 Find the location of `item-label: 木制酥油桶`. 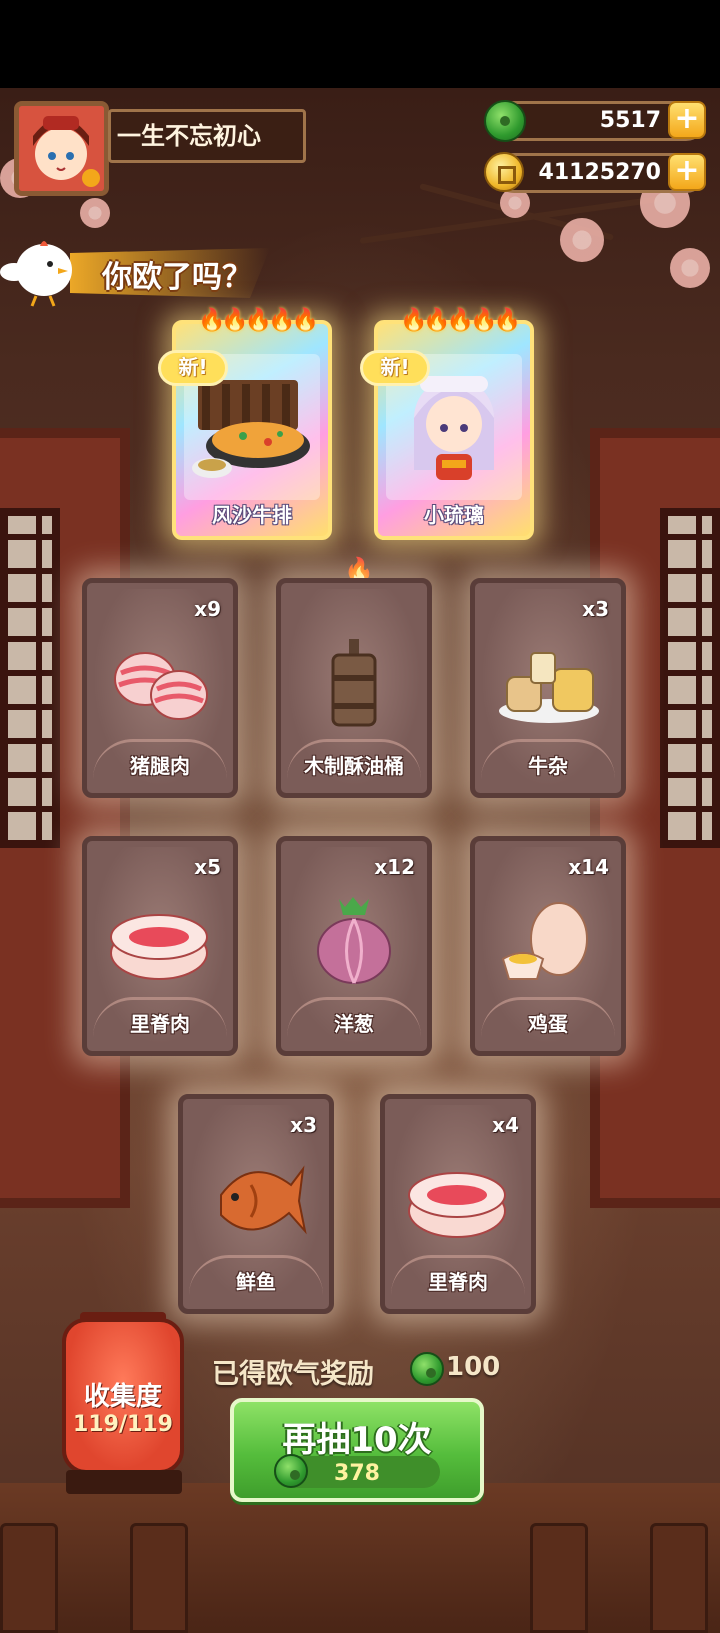

item-label: 木制酥油桶 is located at coordinates (354, 766).